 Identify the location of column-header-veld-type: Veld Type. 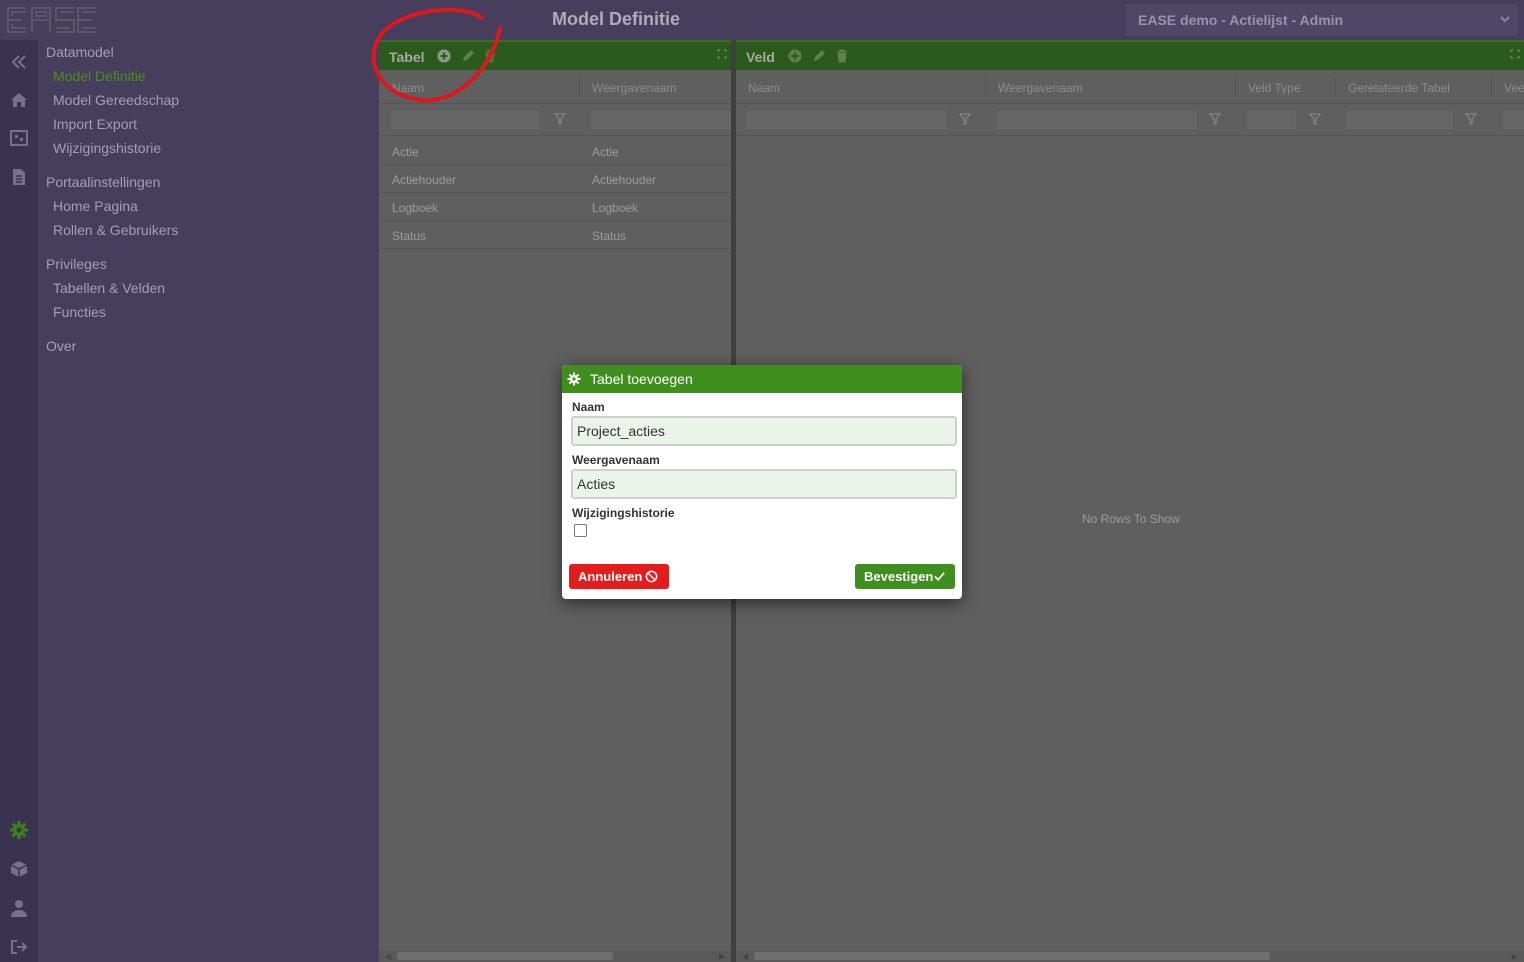
(1274, 88).